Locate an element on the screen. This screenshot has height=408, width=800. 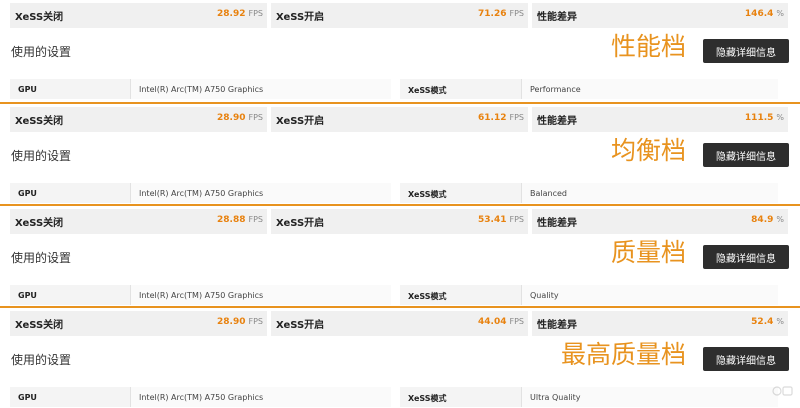
xess-mode-row: XeSS模式 Performance is located at coordinates (589, 89).